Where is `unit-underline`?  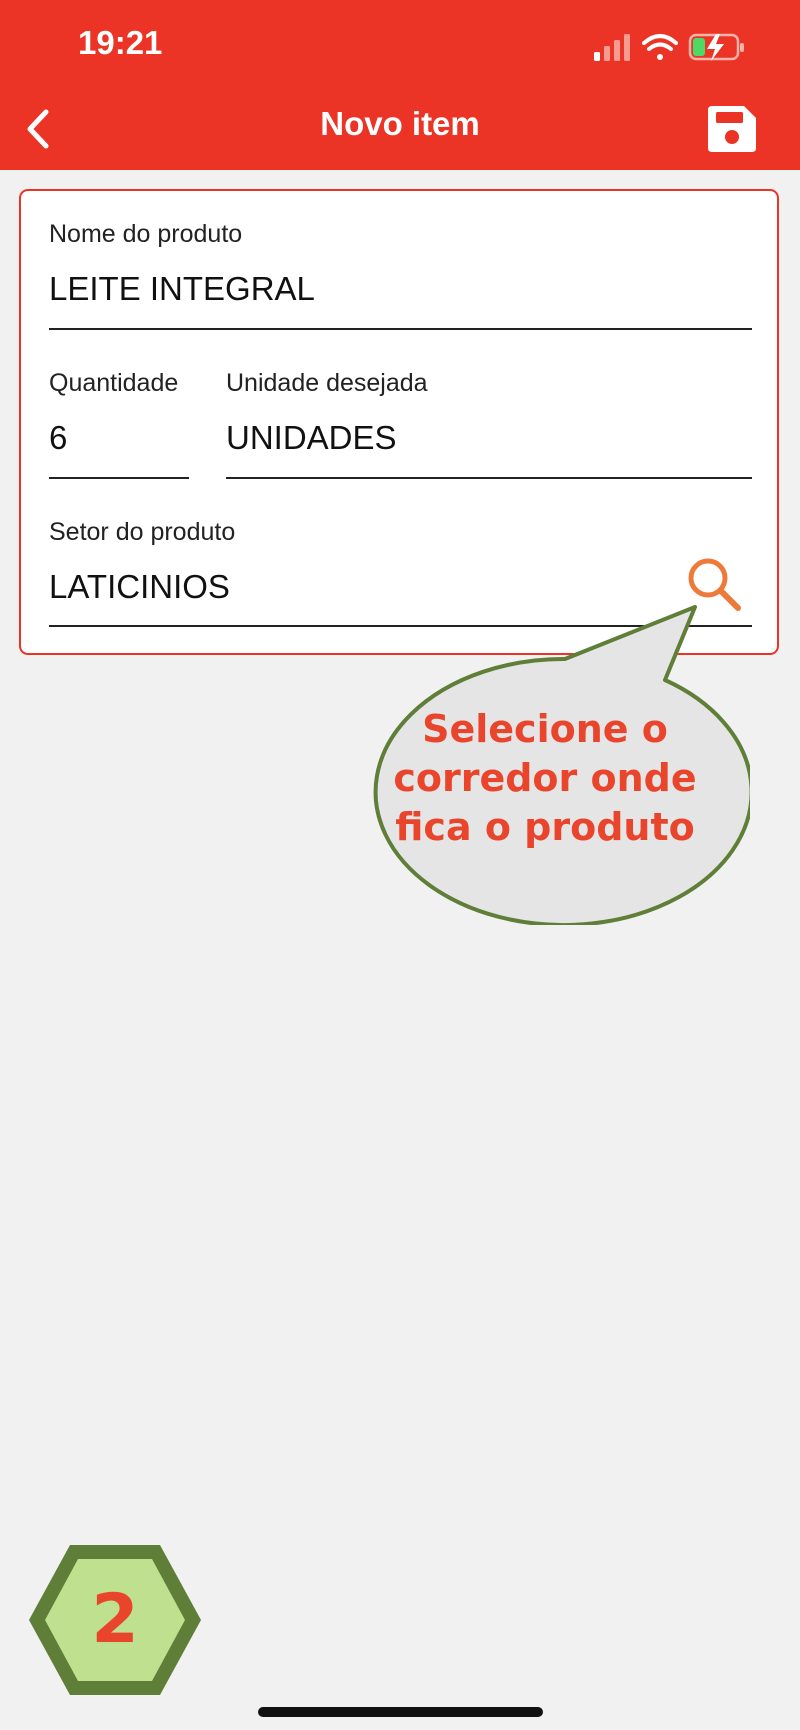 unit-underline is located at coordinates (489, 478).